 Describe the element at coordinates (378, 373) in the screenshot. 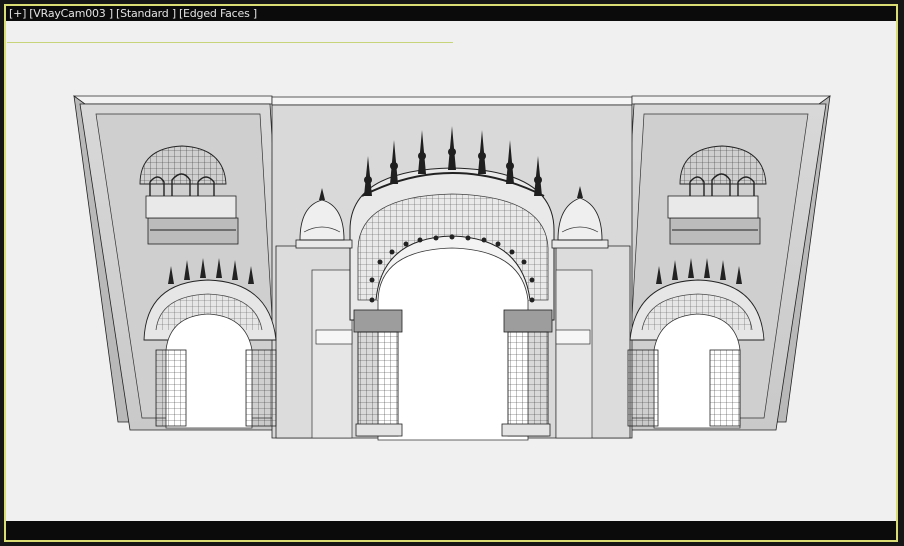

I see `central-left-column` at that location.